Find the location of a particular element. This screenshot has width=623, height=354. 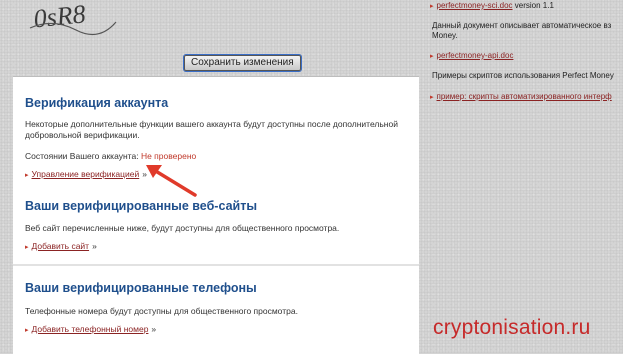

sci-doc-description-2: Money. is located at coordinates (445, 35).